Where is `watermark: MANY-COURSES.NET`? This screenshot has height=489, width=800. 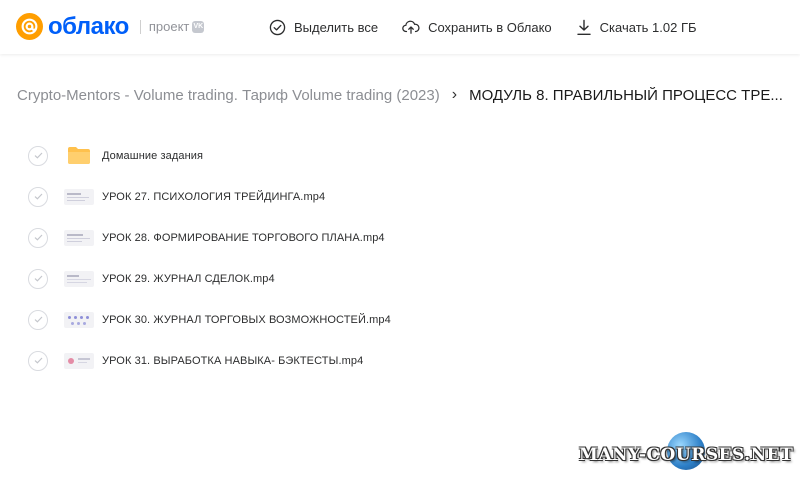
watermark: MANY-COURSES.NET is located at coordinates (686, 455).